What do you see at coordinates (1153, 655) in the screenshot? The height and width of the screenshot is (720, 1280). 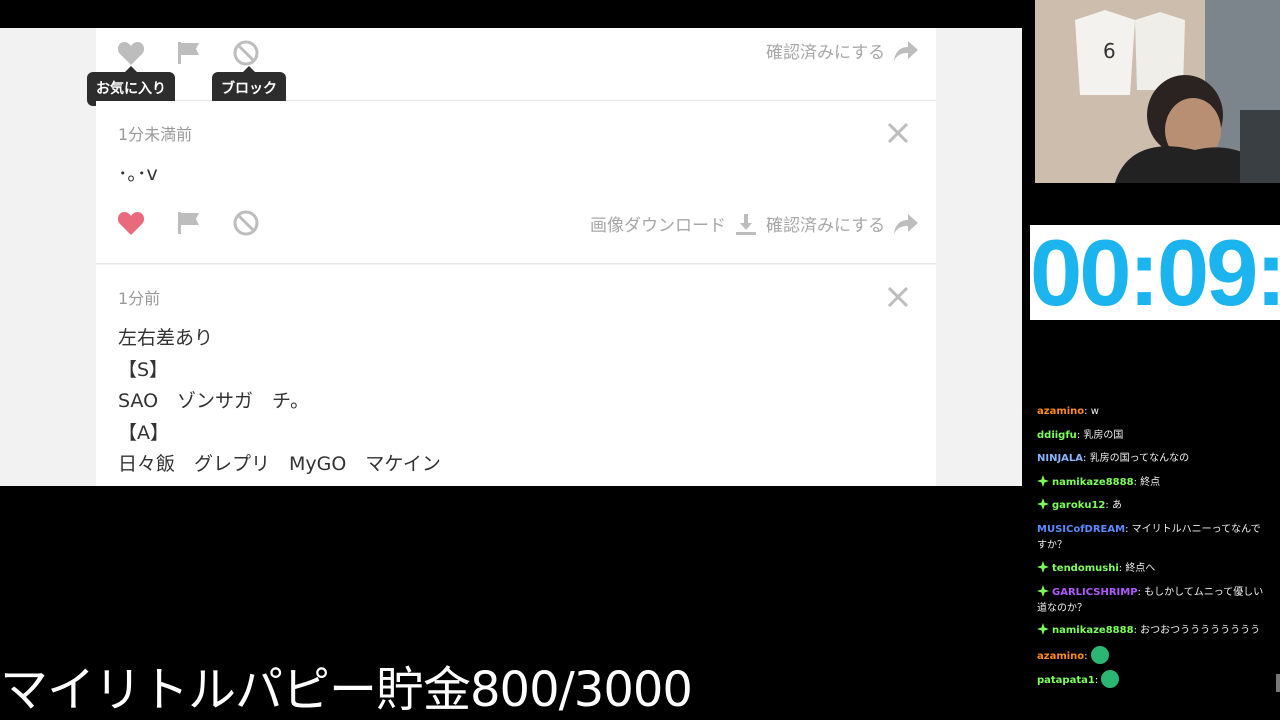 I see `chat-message: azamino:` at bounding box center [1153, 655].